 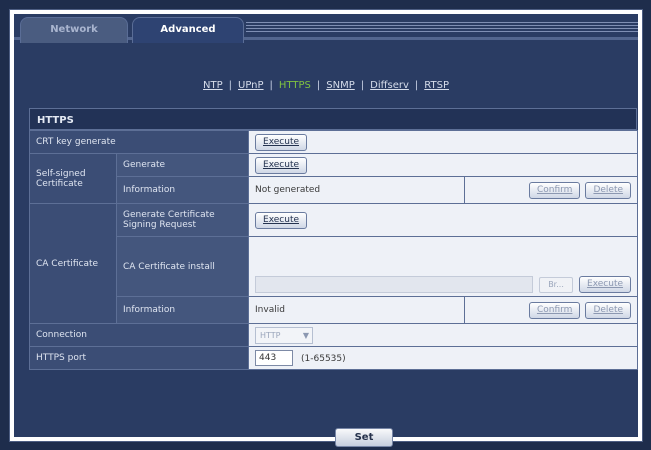 I want to click on connection-selected-value: HTTP, so click(x=270, y=335).